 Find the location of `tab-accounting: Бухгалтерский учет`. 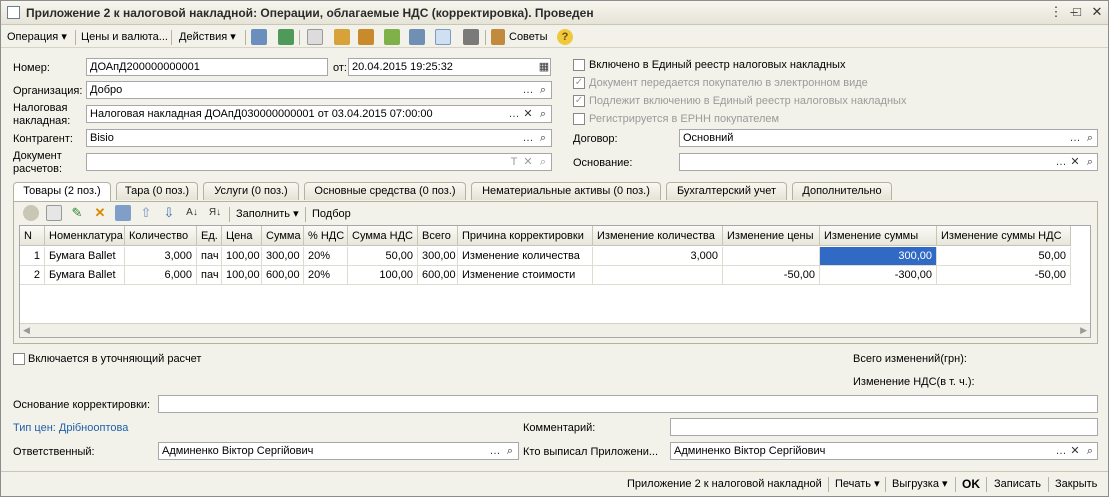

tab-accounting: Бухгалтерский учет is located at coordinates (726, 191).